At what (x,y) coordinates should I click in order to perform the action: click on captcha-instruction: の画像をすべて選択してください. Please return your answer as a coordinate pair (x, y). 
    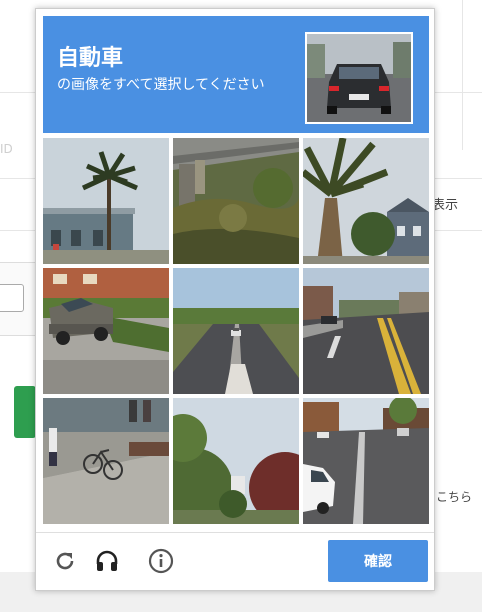
    Looking at the image, I should click on (161, 85).